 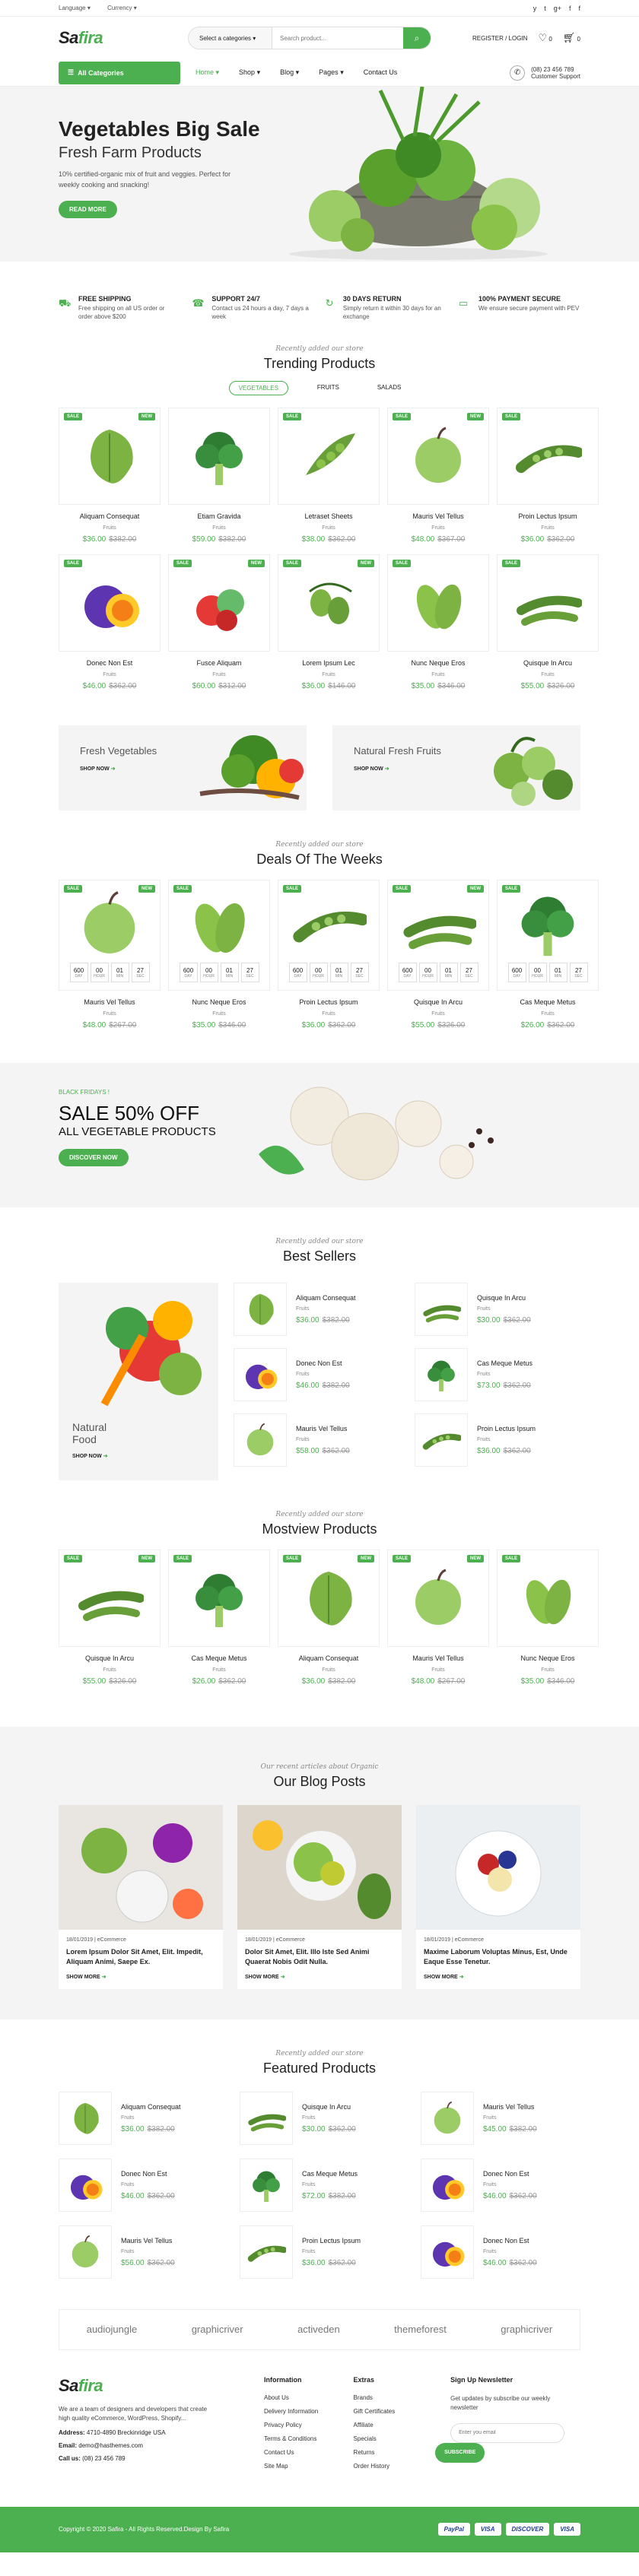 What do you see at coordinates (88, 209) in the screenshot?
I see `hero-read-more-button: READ MORE` at bounding box center [88, 209].